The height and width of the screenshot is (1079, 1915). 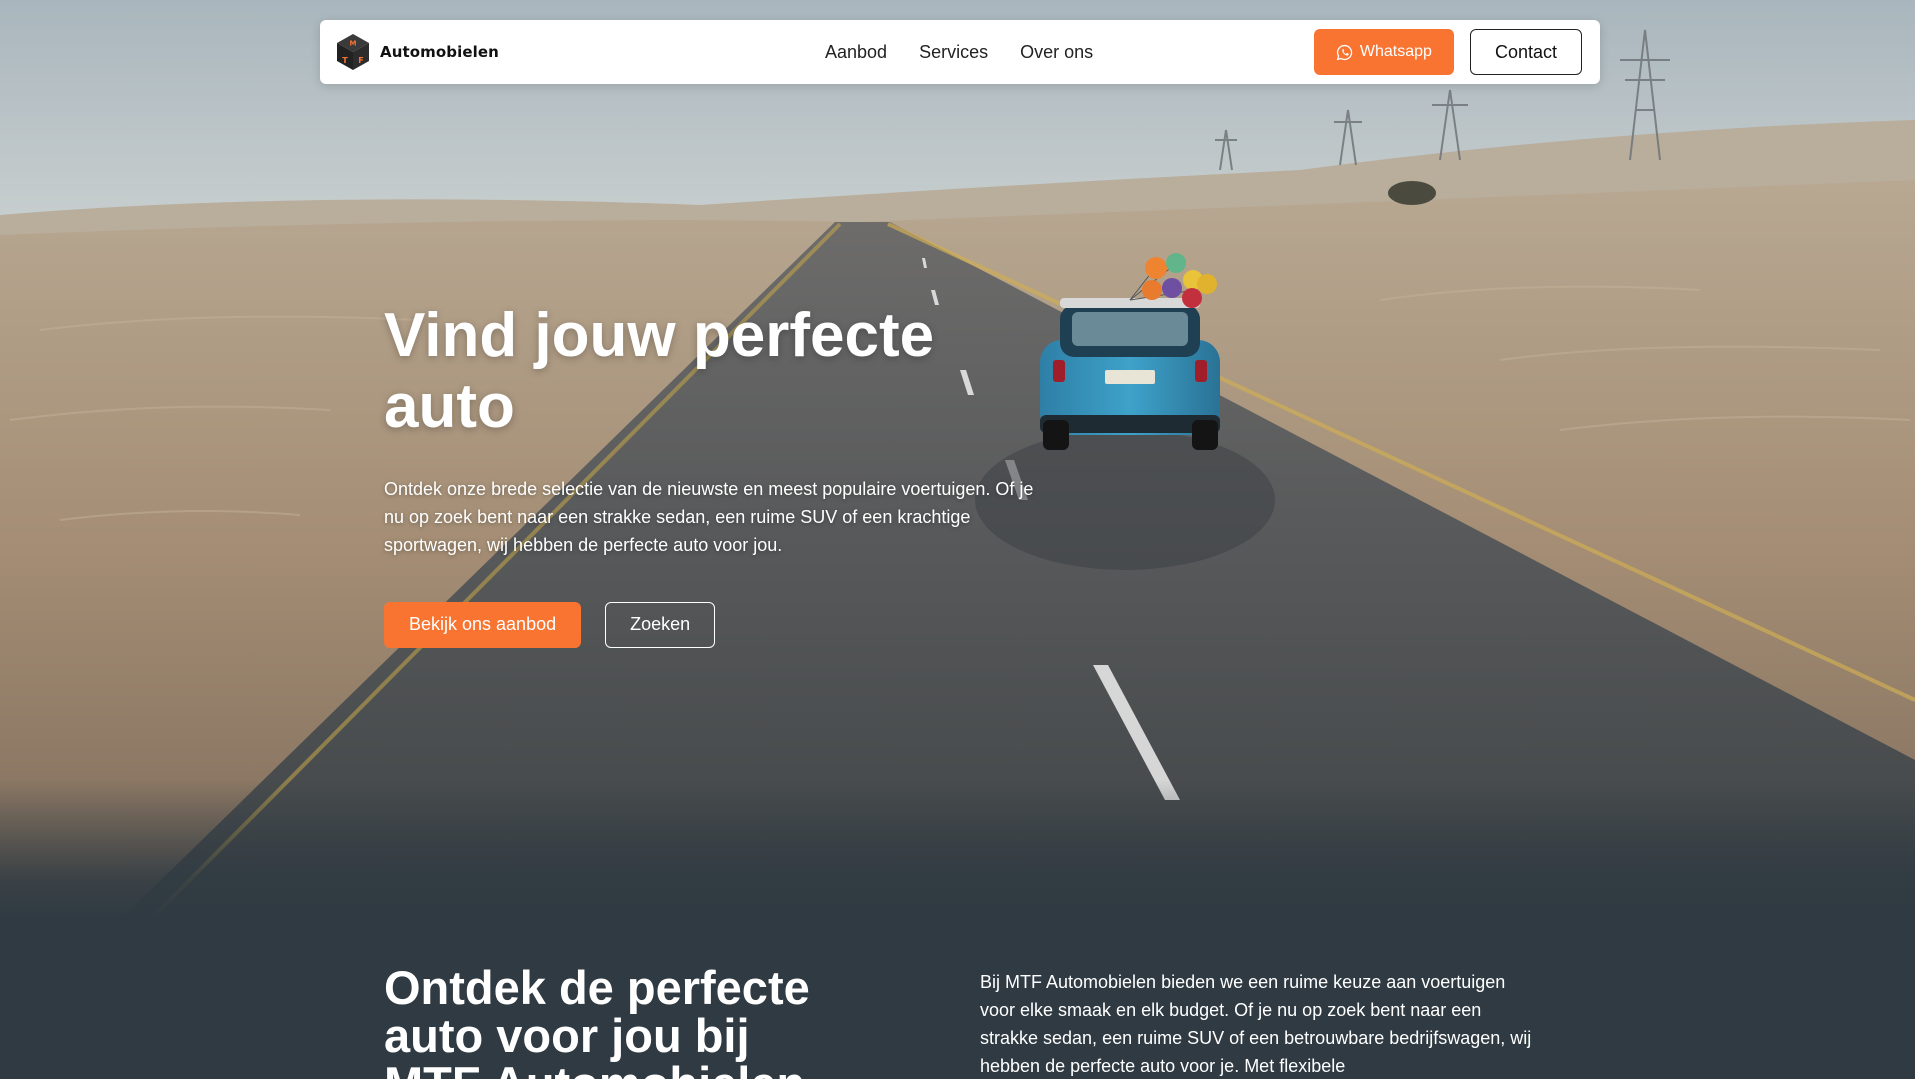 What do you see at coordinates (1395, 51) in the screenshot?
I see `whatsapp-button-label: Whatsapp` at bounding box center [1395, 51].